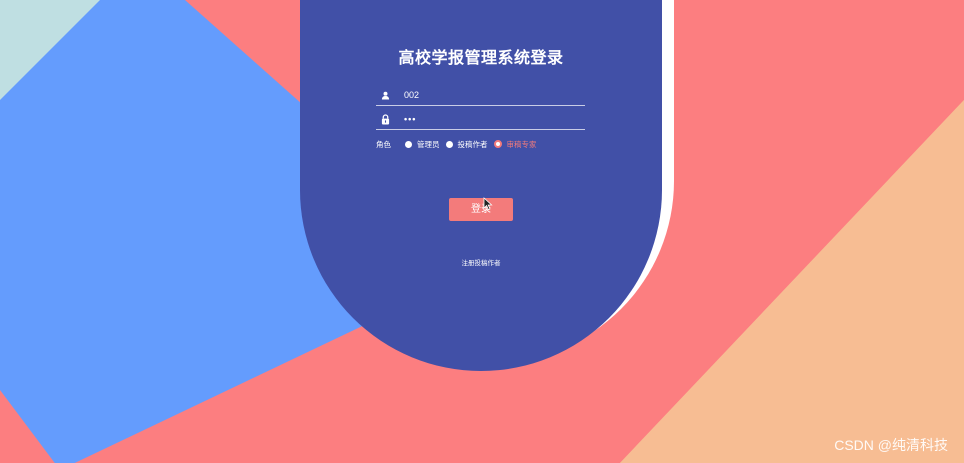  Describe the element at coordinates (472, 144) in the screenshot. I see `role-option-label: 投稿作者` at that location.